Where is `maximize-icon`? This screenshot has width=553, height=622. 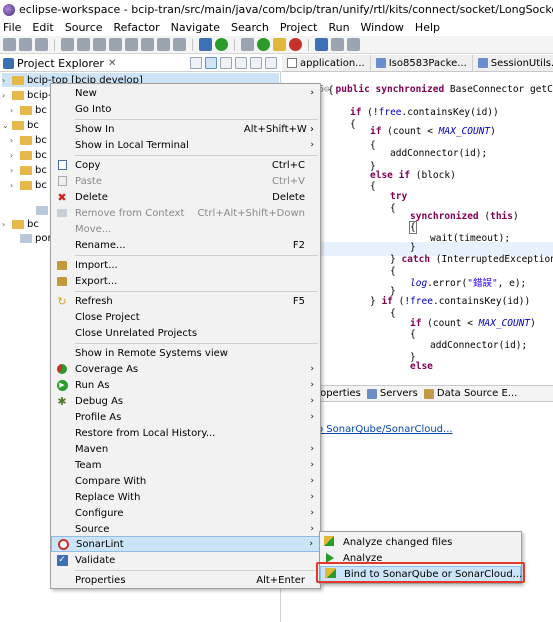 maximize-icon is located at coordinates (271, 63).